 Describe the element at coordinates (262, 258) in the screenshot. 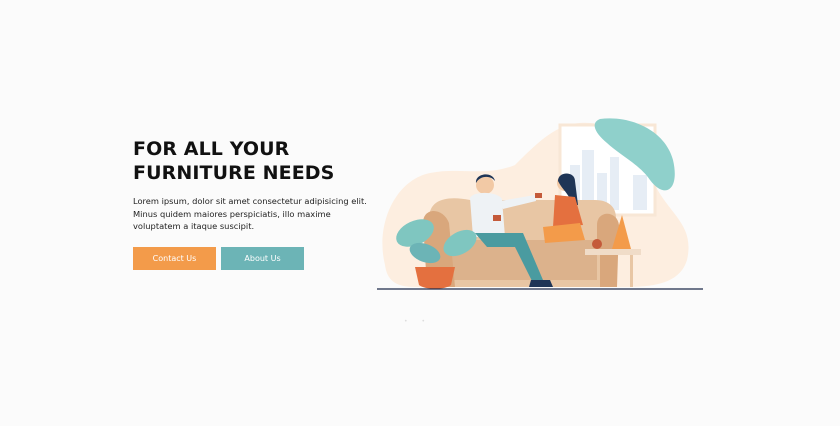

I see `about-us-button: About Us` at that location.